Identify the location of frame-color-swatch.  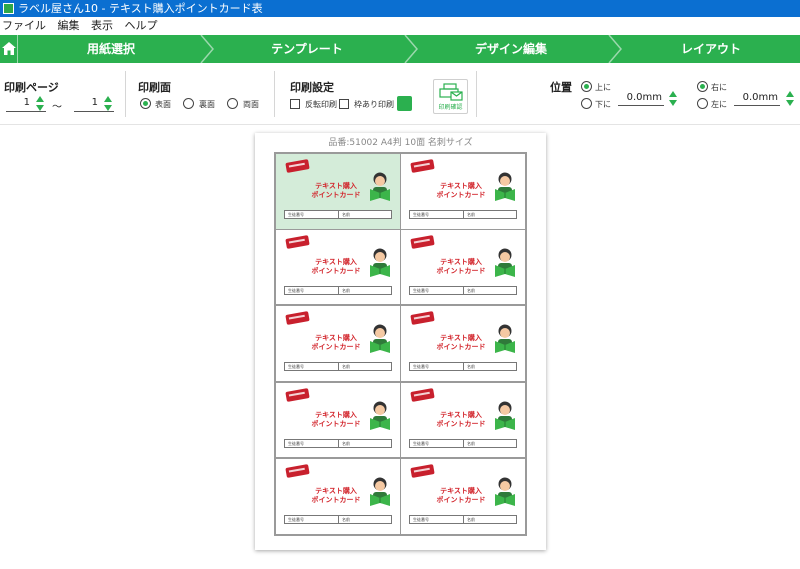
(404, 103).